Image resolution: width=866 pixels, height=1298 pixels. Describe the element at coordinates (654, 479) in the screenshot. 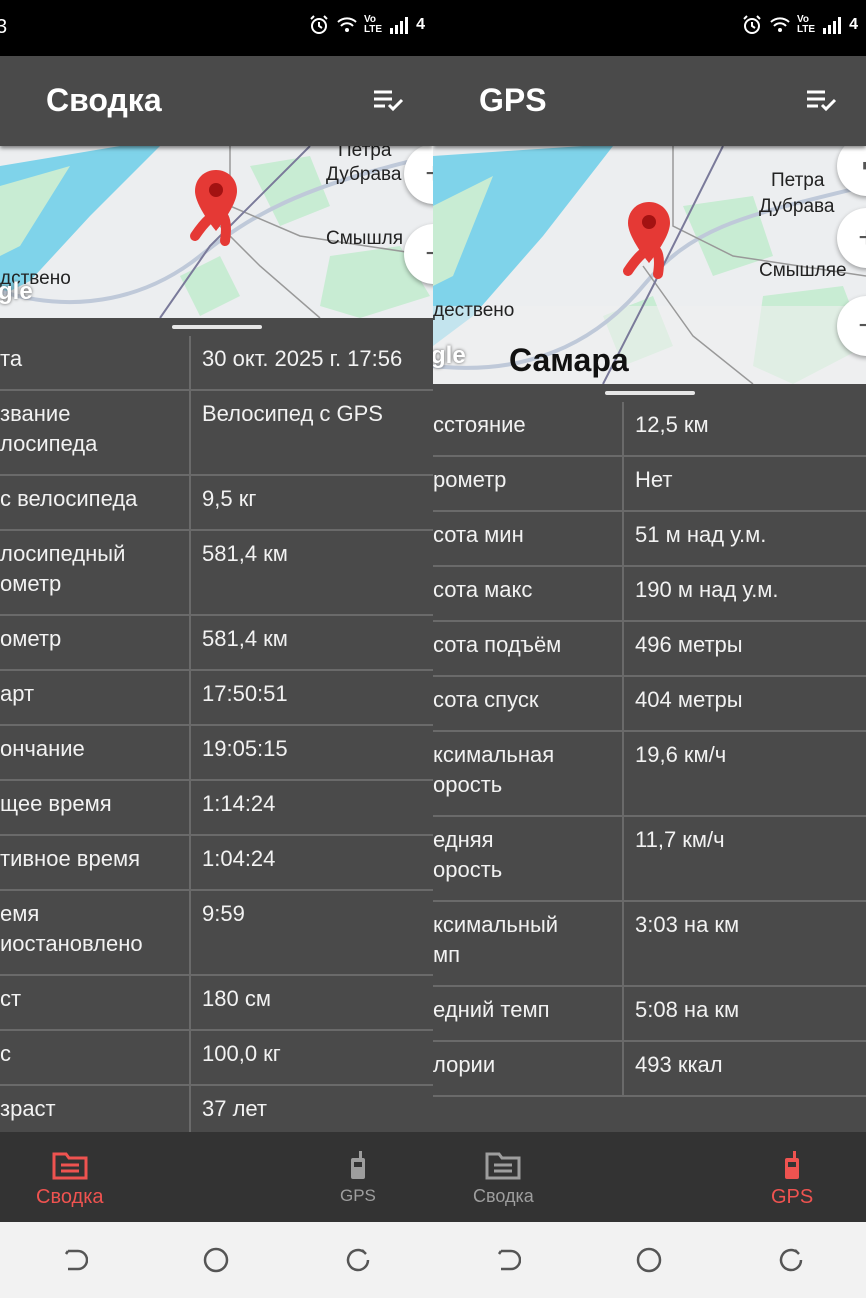

I see `row-value: Нет` at that location.